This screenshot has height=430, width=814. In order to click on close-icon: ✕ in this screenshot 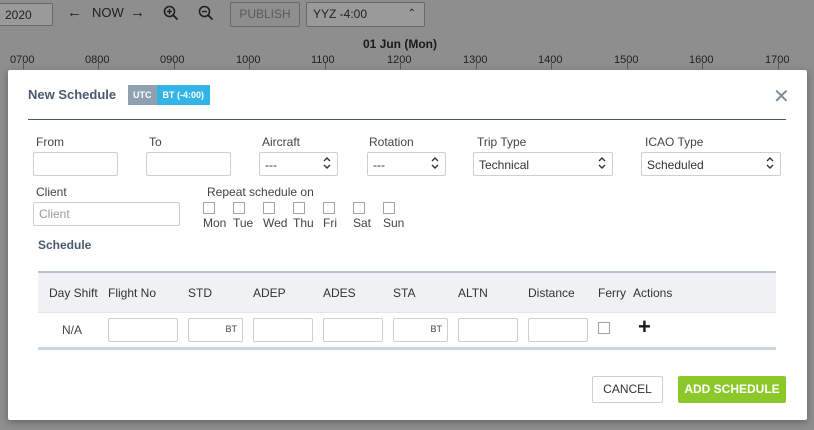, I will do `click(781, 96)`.